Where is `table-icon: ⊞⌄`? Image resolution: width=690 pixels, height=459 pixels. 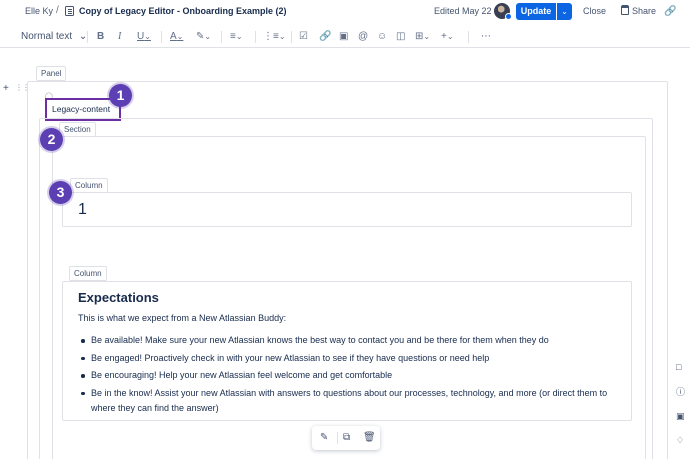
table-icon: ⊞⌄ is located at coordinates (422, 37).